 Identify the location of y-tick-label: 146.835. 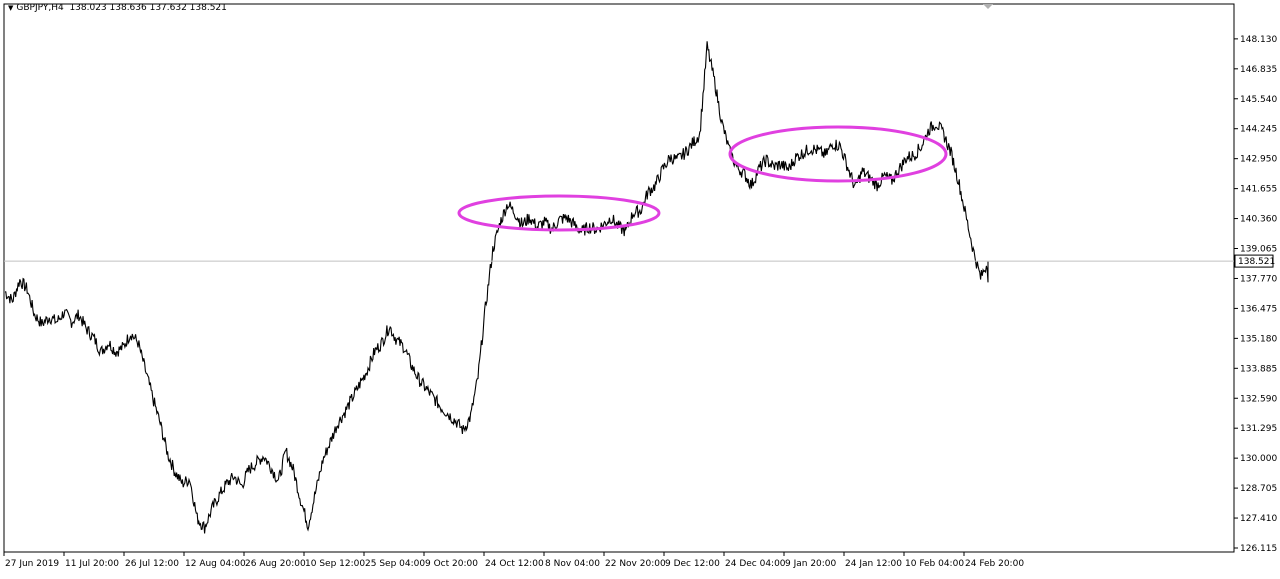
(1258, 70).